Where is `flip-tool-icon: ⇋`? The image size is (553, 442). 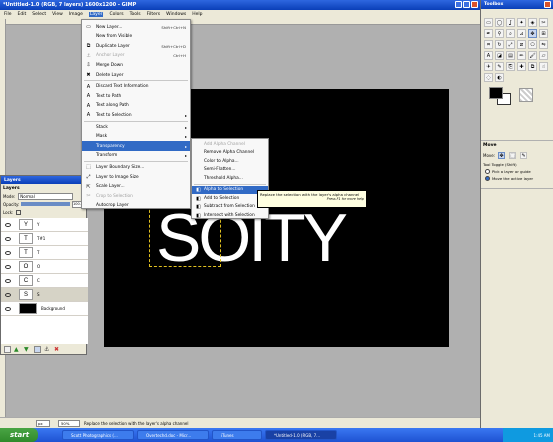 flip-tool-icon: ⇋ is located at coordinates (543, 44).